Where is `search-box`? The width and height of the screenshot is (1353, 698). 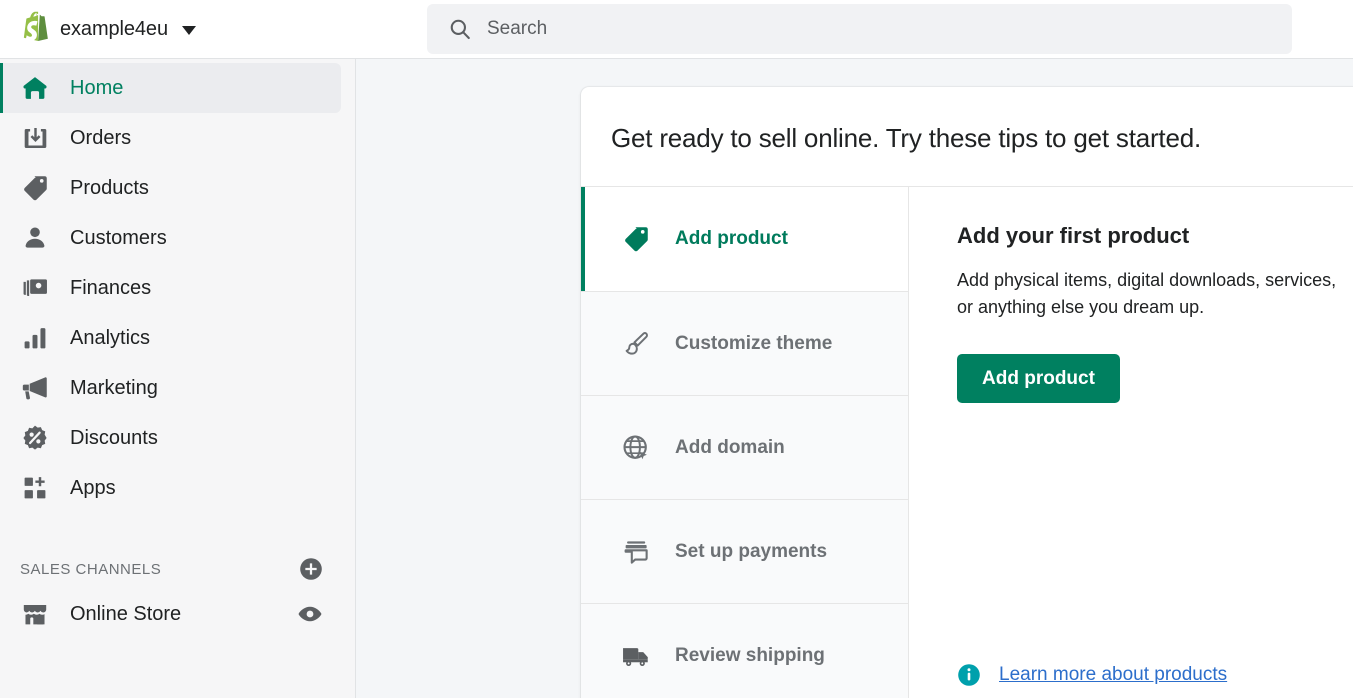 search-box is located at coordinates (859, 29).